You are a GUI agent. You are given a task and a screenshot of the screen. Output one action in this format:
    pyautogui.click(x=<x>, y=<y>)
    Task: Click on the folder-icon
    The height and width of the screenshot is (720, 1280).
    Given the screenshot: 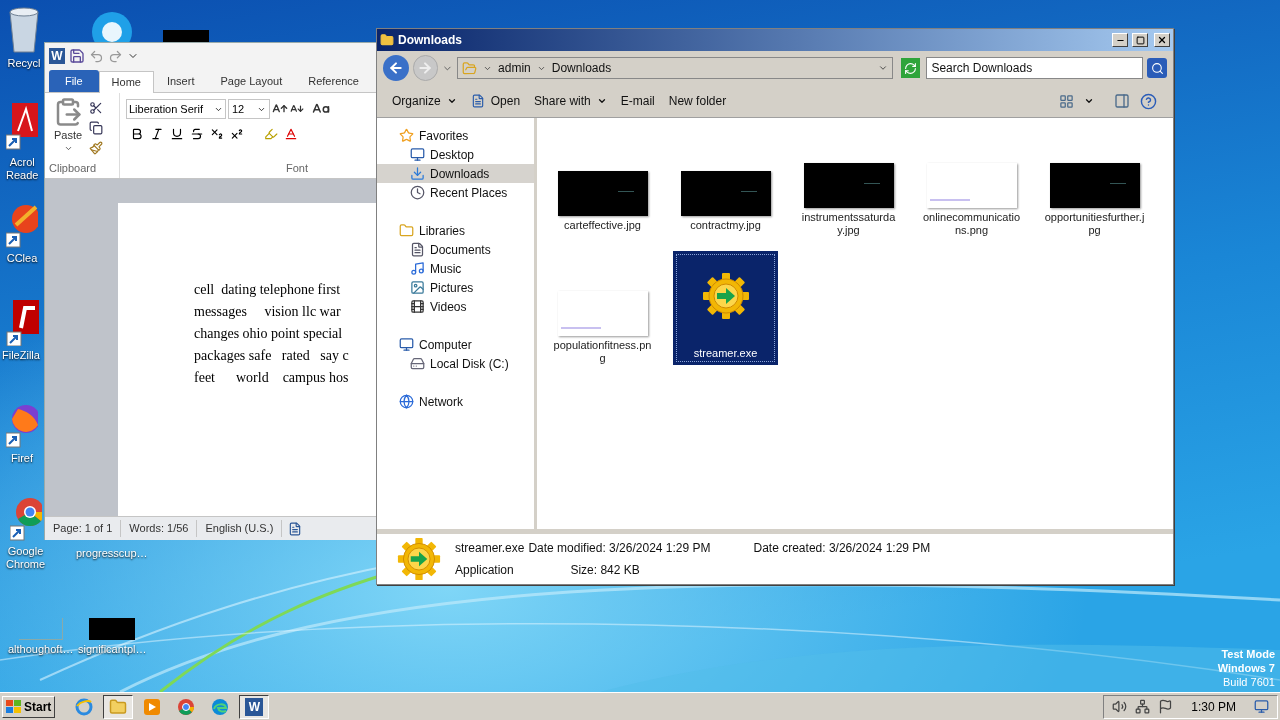 What is the action you would take?
    pyautogui.click(x=118, y=706)
    